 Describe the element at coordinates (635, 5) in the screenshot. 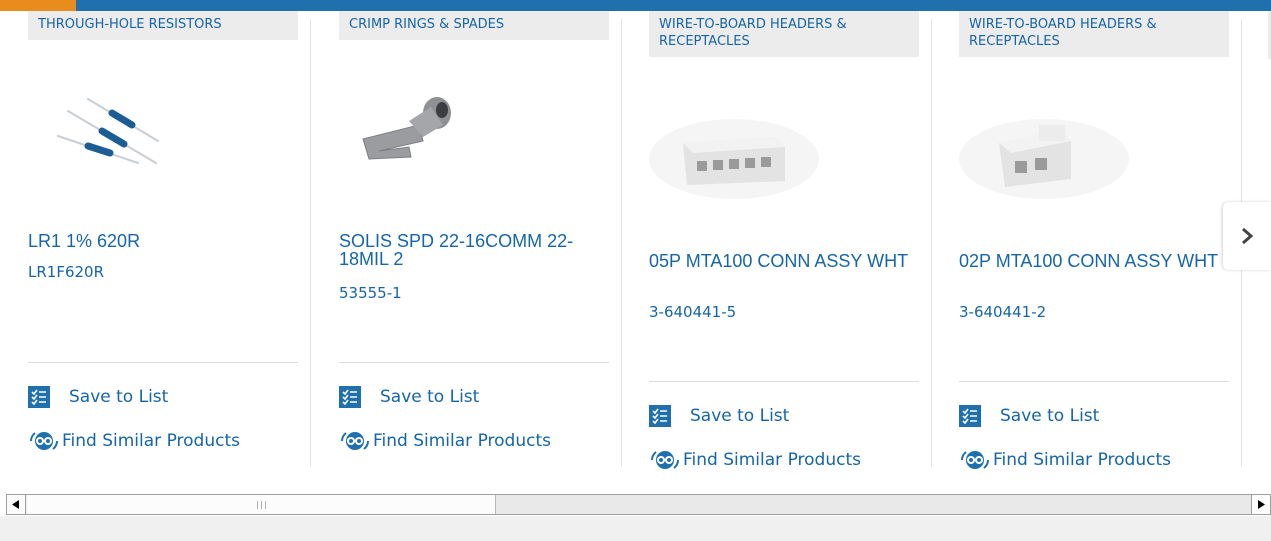

I see `top-accent-bar` at that location.